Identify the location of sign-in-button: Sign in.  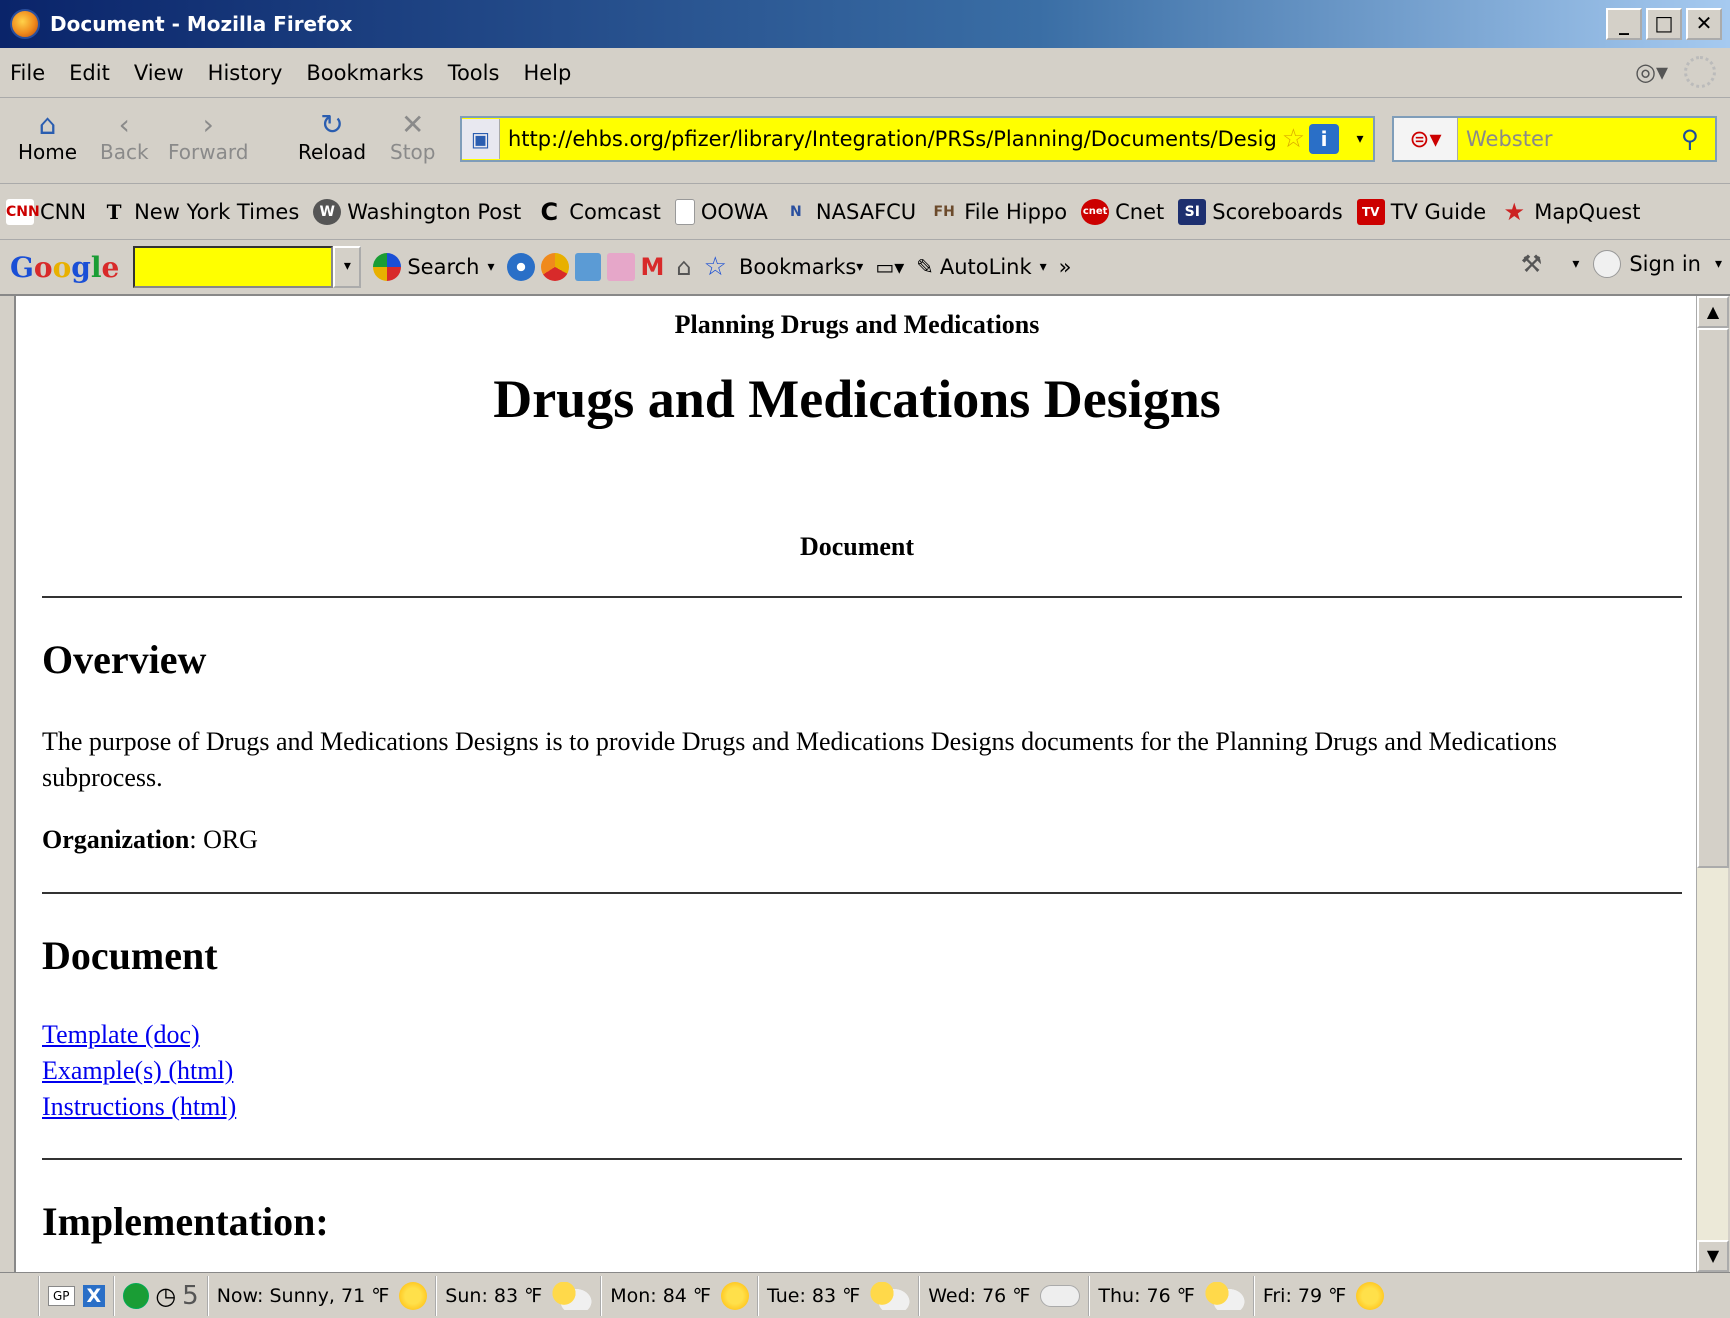
(1665, 264).